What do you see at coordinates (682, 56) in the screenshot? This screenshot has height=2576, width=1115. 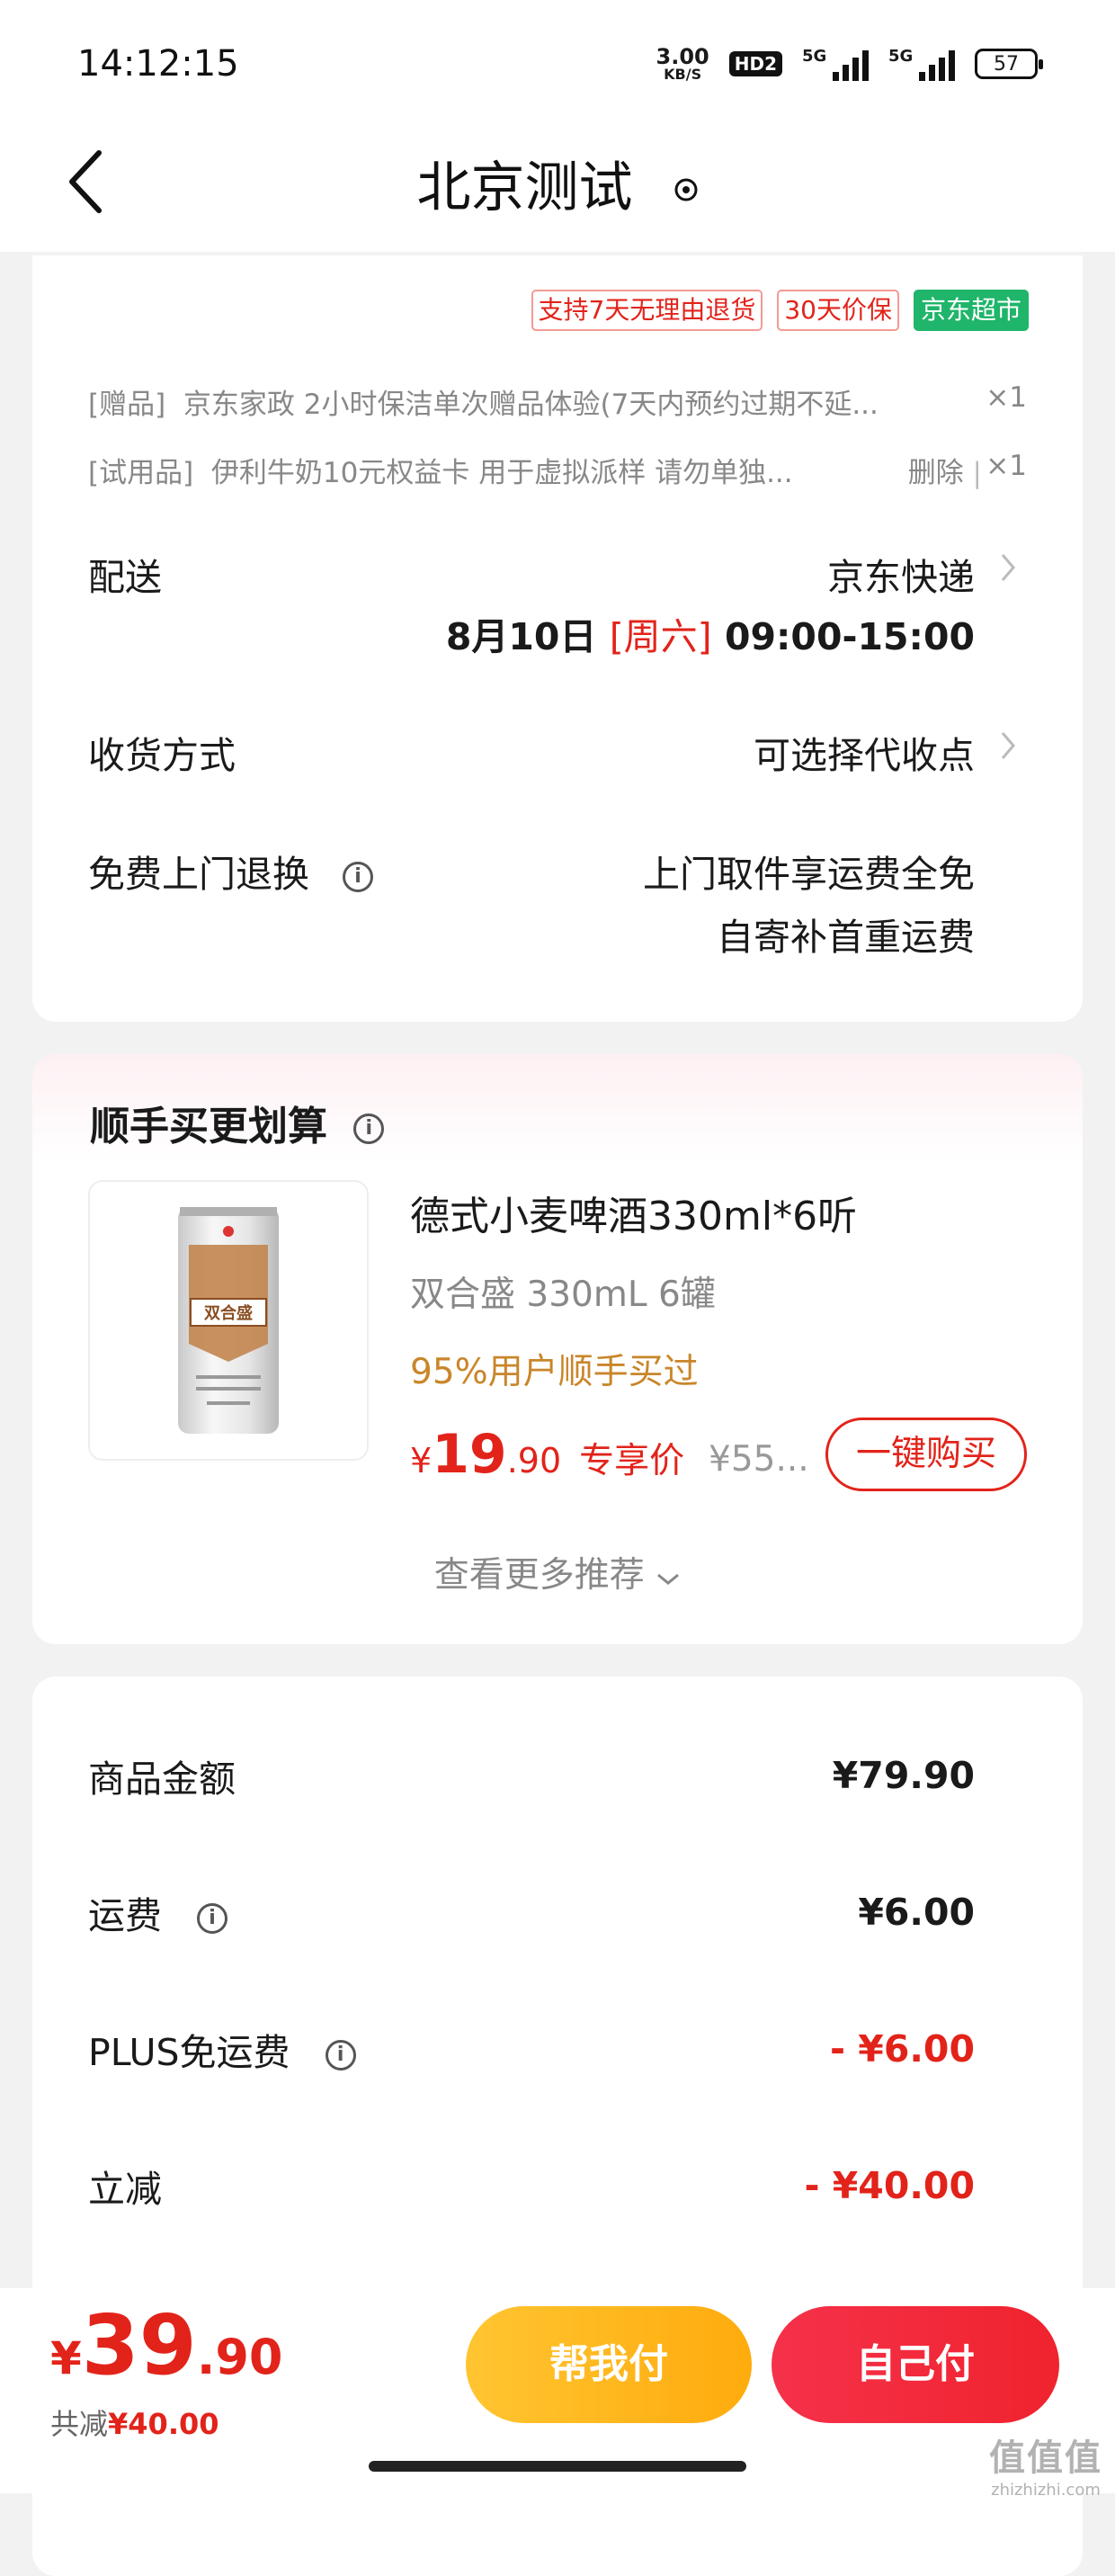 I see `net-speed-value: 3.00` at bounding box center [682, 56].